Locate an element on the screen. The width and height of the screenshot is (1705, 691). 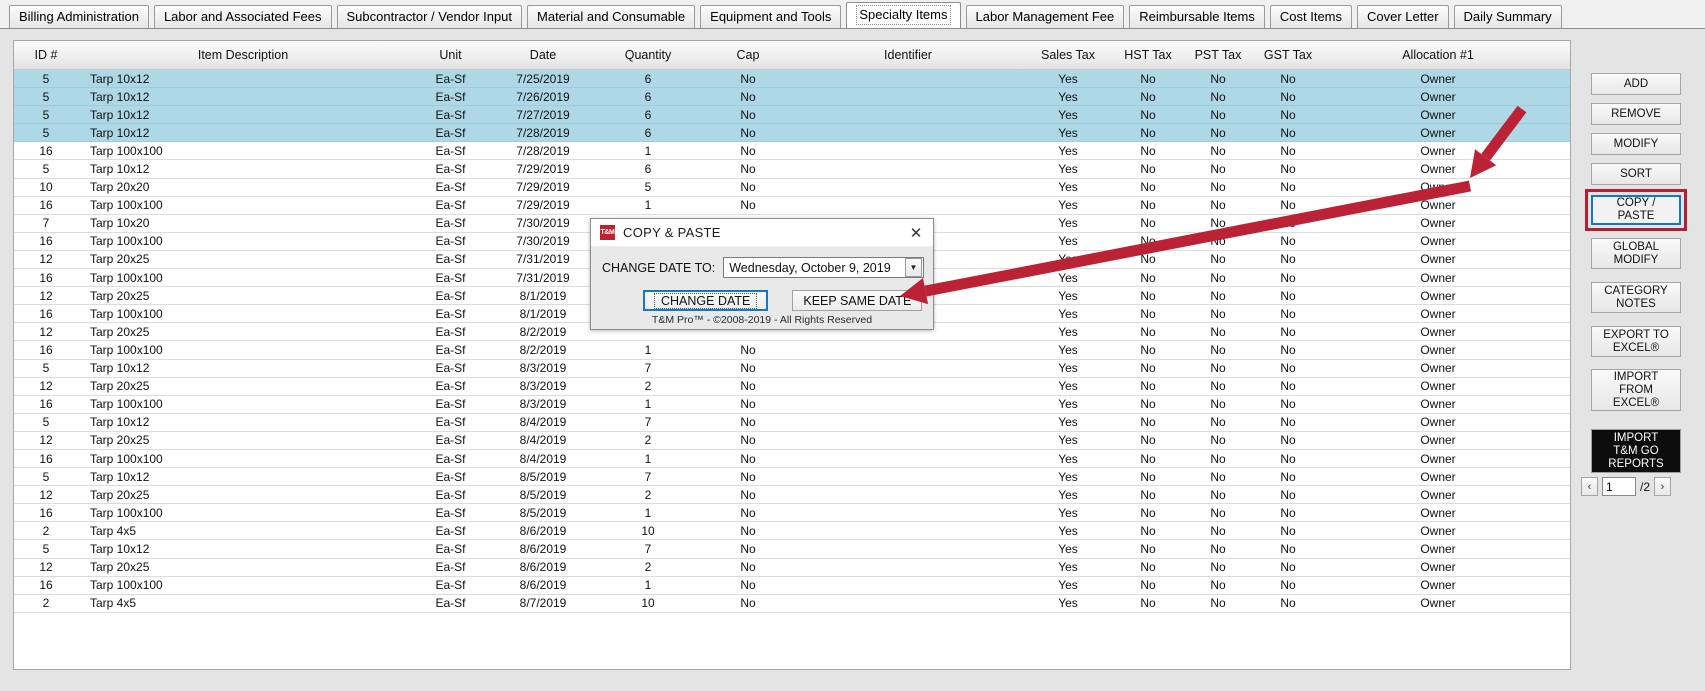
column-header-pst-tax: PST Tax is located at coordinates (1218, 55).